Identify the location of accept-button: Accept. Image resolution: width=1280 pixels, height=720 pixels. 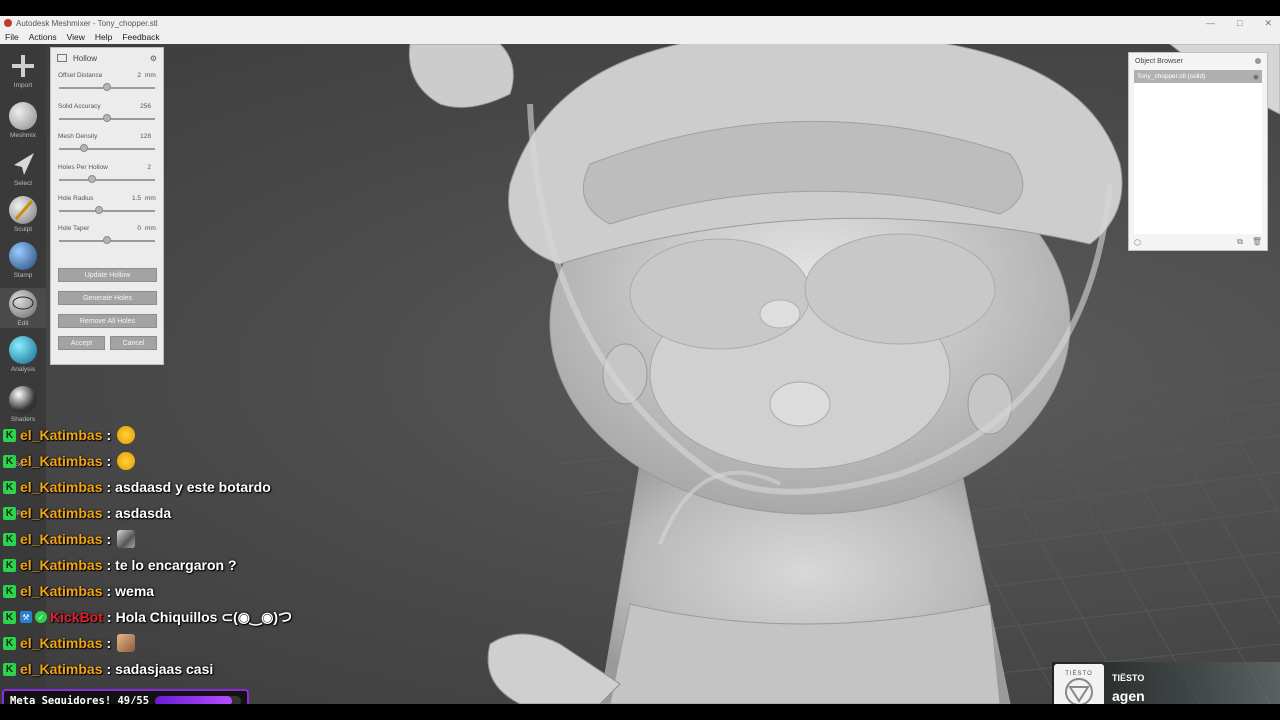
(81, 343).